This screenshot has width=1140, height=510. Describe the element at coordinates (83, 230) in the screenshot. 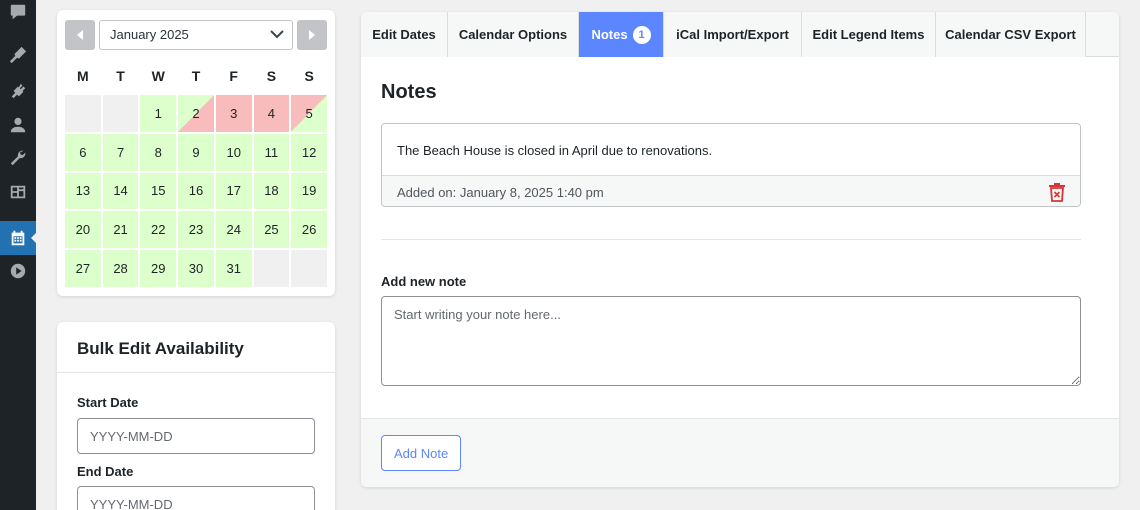

I see `calendar-day: 20` at that location.